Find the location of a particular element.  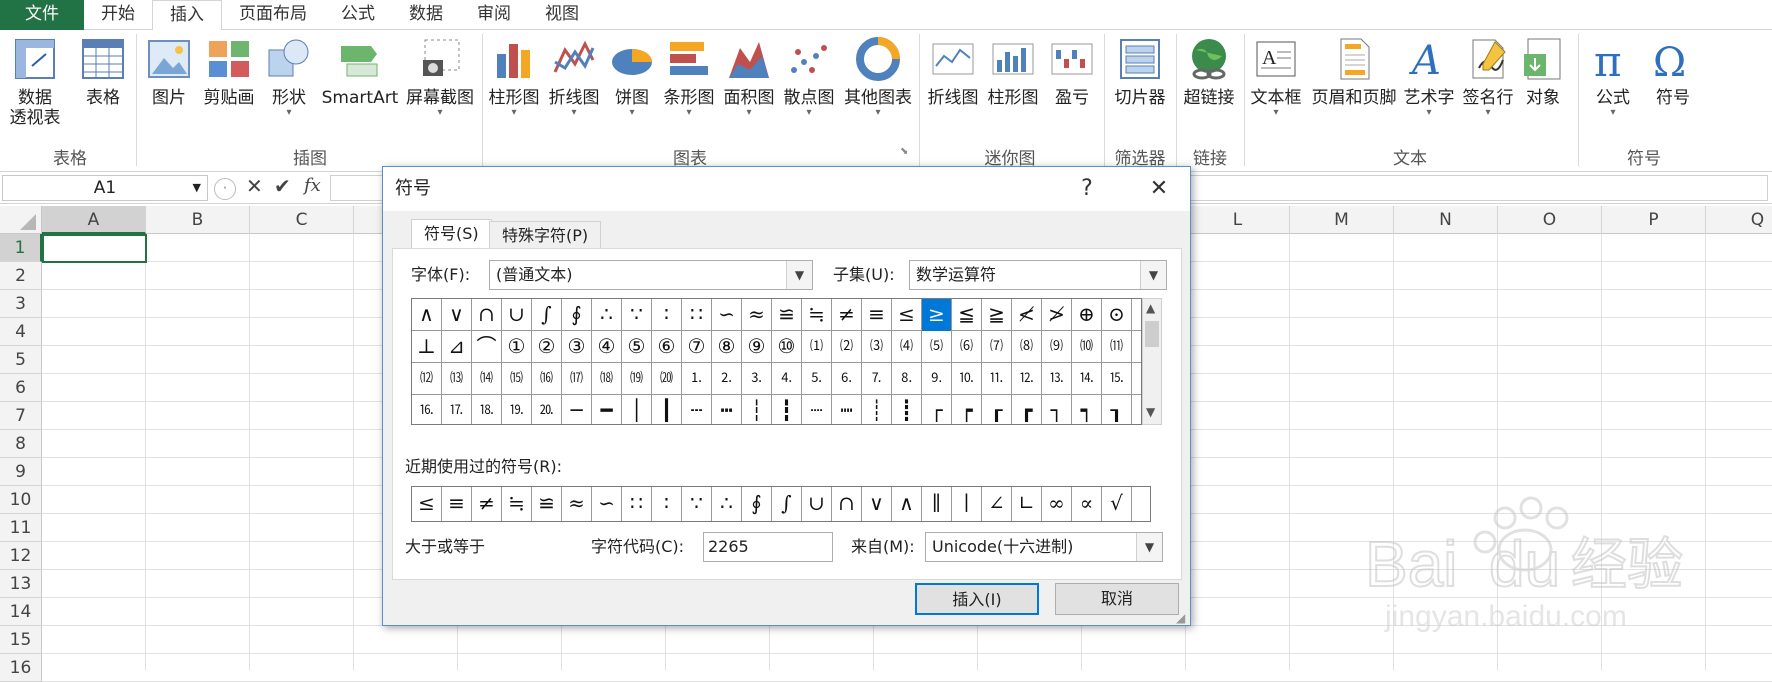

smartart-button: SmartArt is located at coordinates (360, 71).